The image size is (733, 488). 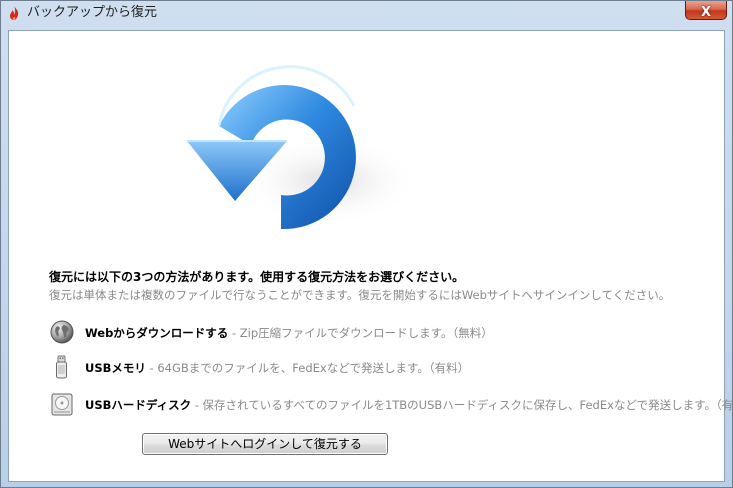 I want to click on option-description: - 64GBまでのファイルを、FedExなどで発送します。（有料）, so click(x=307, y=368).